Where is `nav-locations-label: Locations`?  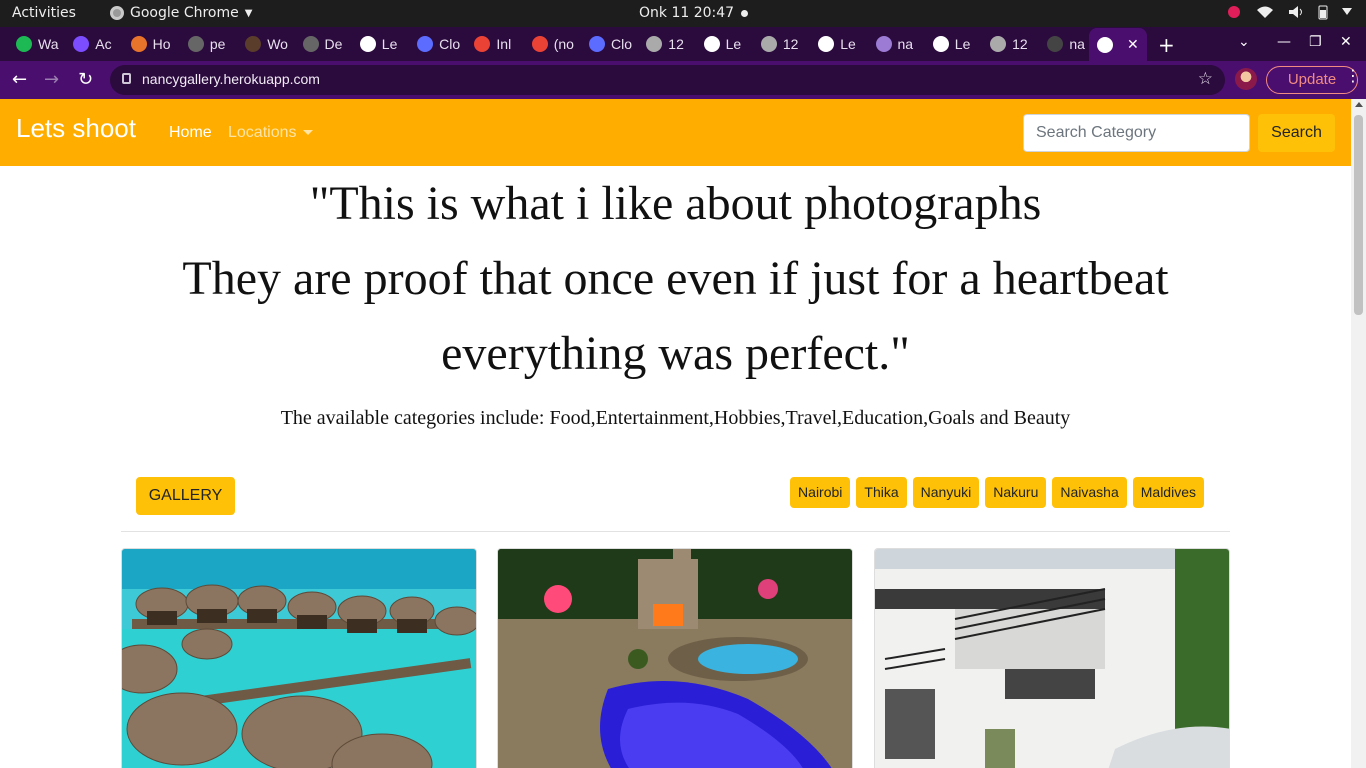
nav-locations-label: Locations is located at coordinates (262, 132).